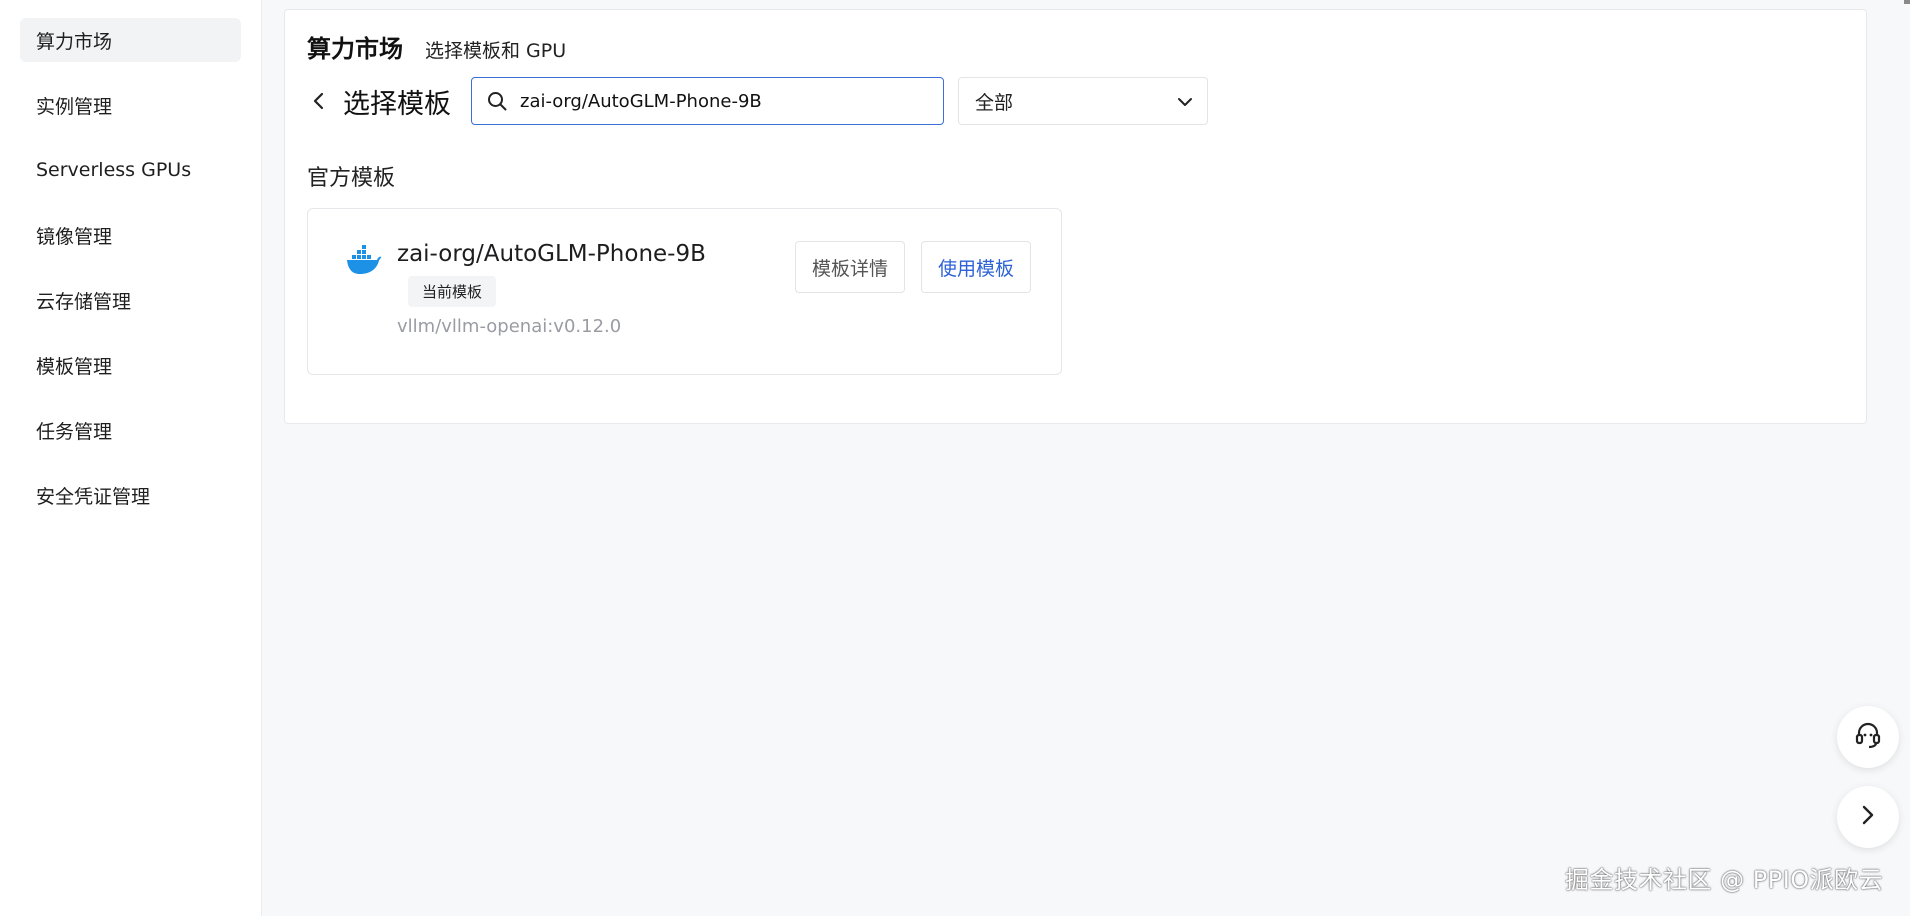  I want to click on sidebar-item-serverless-gpus: Serverless GPUs, so click(130, 170).